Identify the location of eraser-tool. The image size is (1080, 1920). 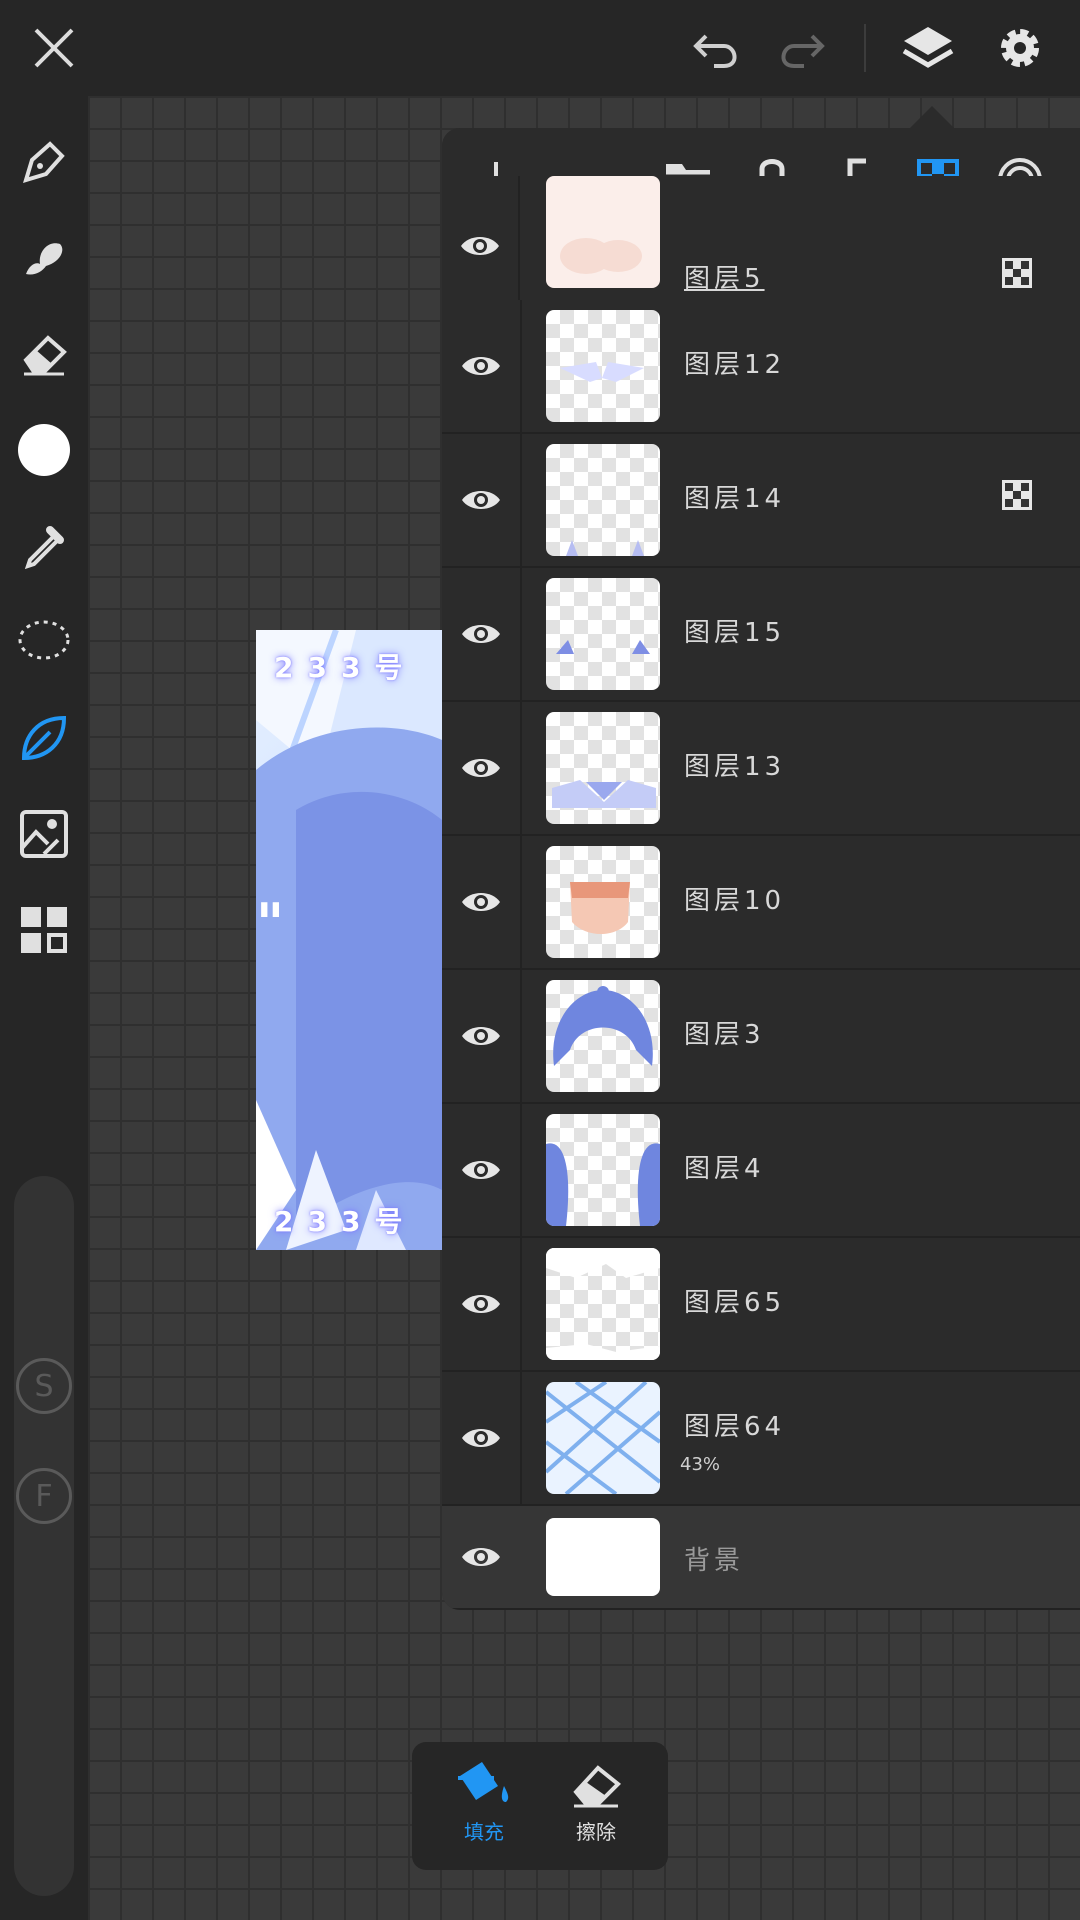
(44, 354).